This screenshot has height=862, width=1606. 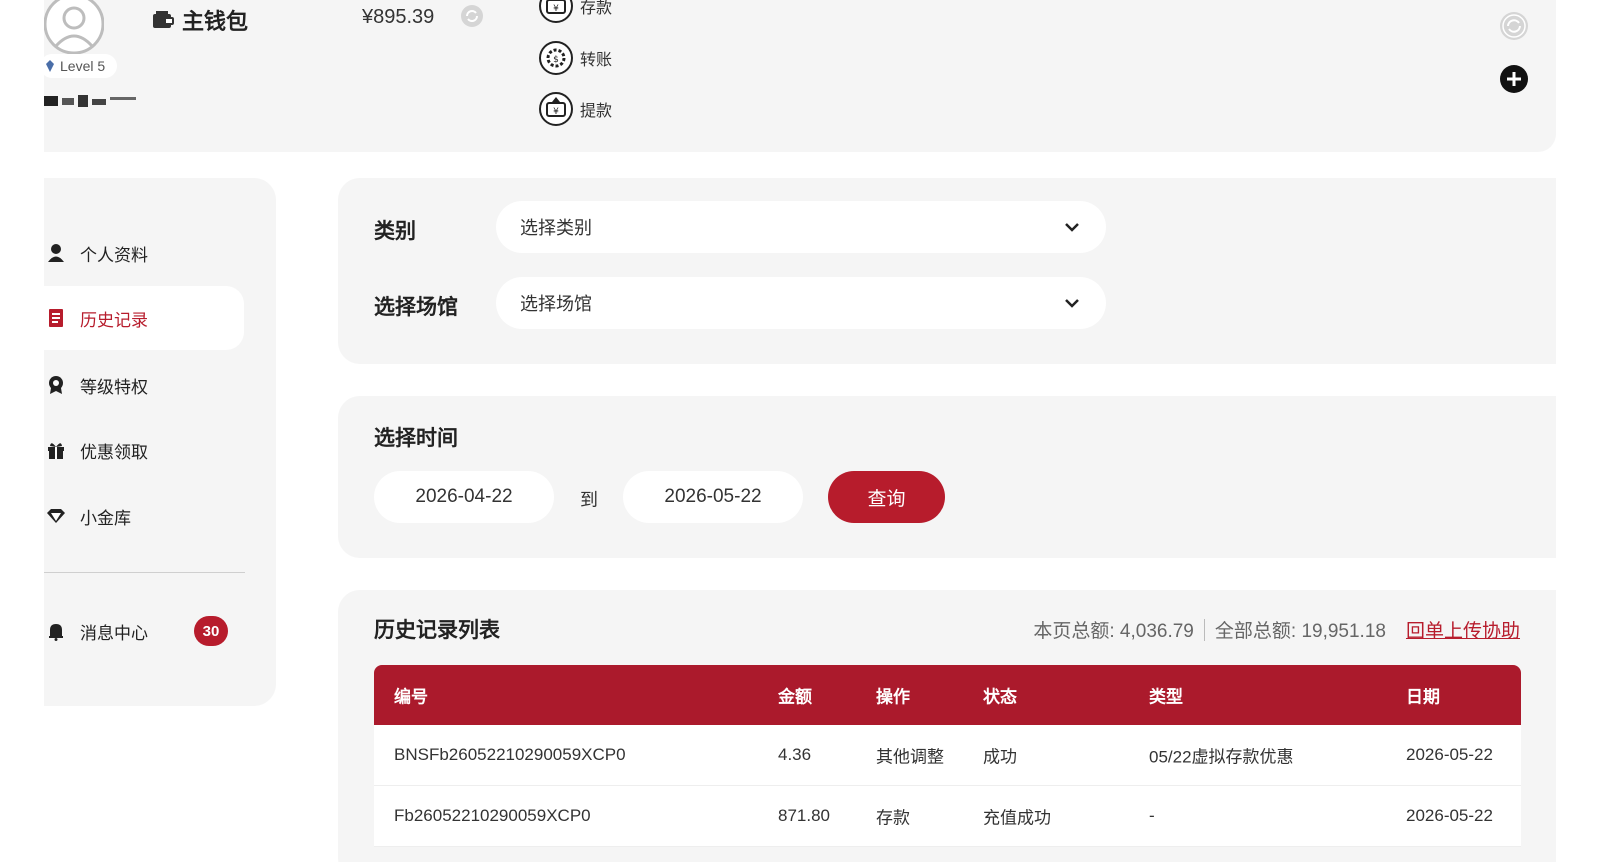 I want to click on venue-select: 选择场馆, so click(x=801, y=303).